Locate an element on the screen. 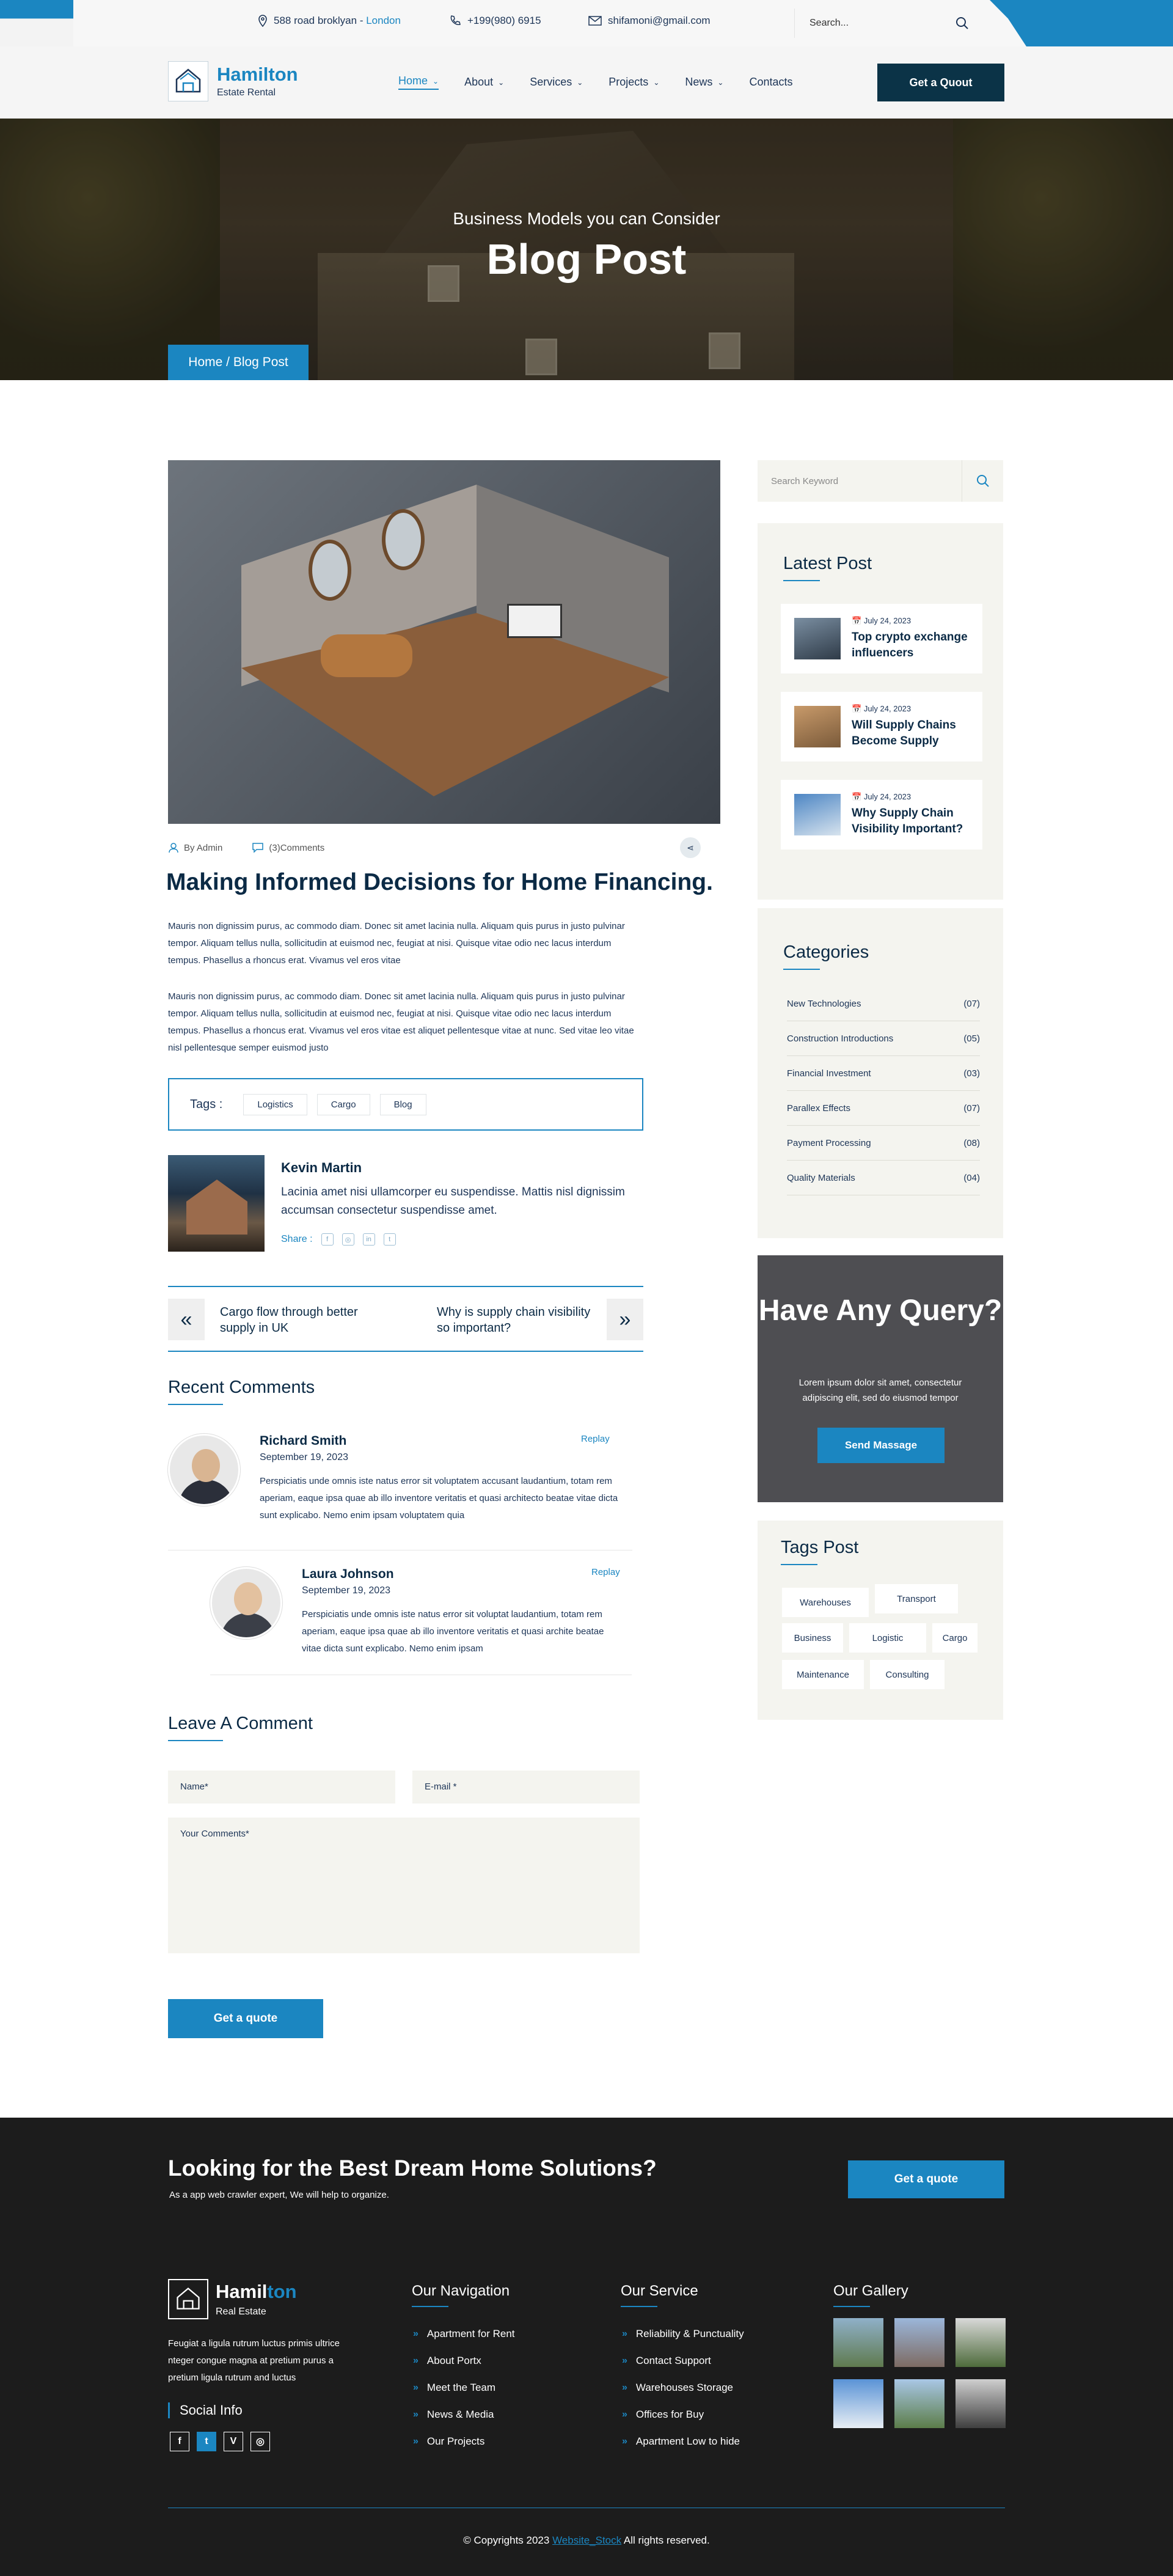 This screenshot has height=2576, width=1173. footer-nav-link: » Apartment for Rent is located at coordinates (464, 2334).